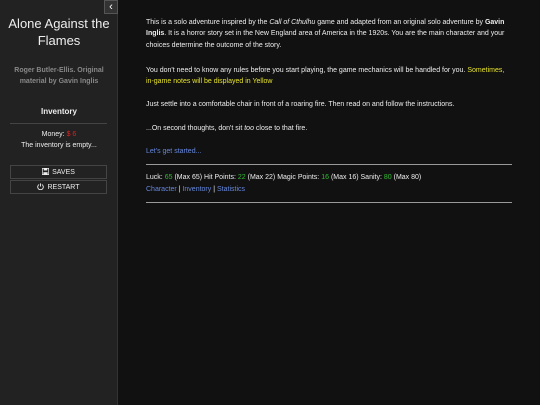 Image resolution: width=540 pixels, height=405 pixels. What do you see at coordinates (329, 164) in the screenshot?
I see `stats-top-divider` at bounding box center [329, 164].